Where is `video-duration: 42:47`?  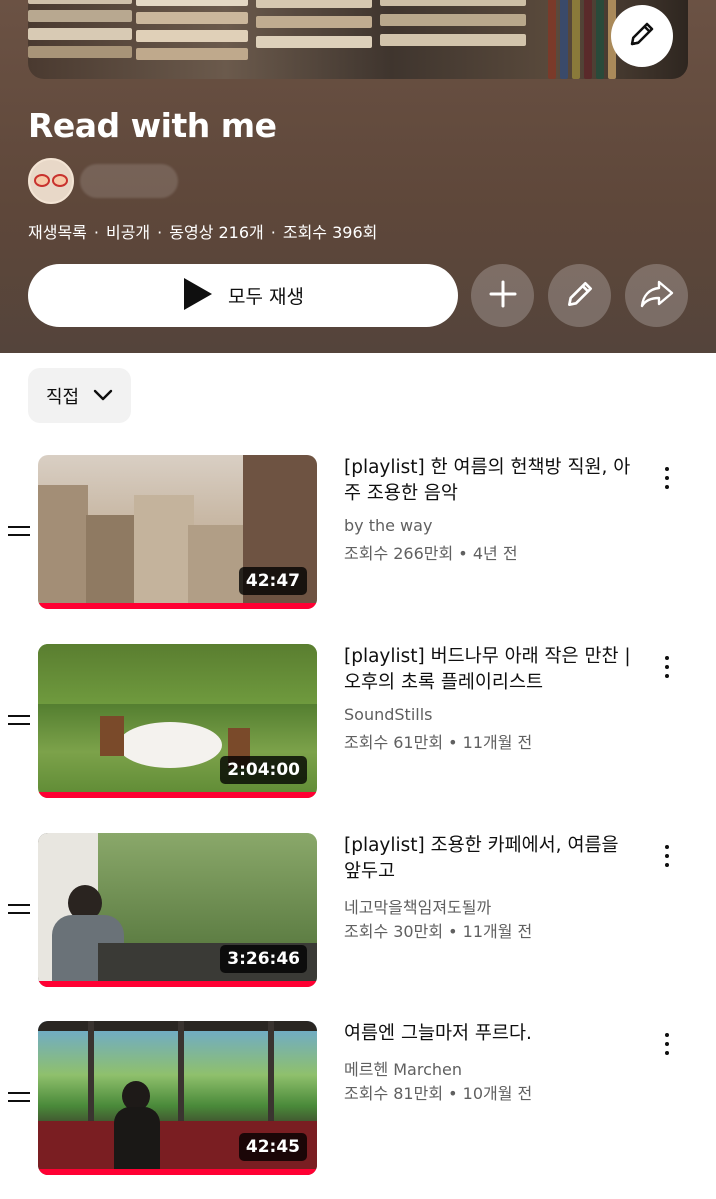 video-duration: 42:47 is located at coordinates (272, 581).